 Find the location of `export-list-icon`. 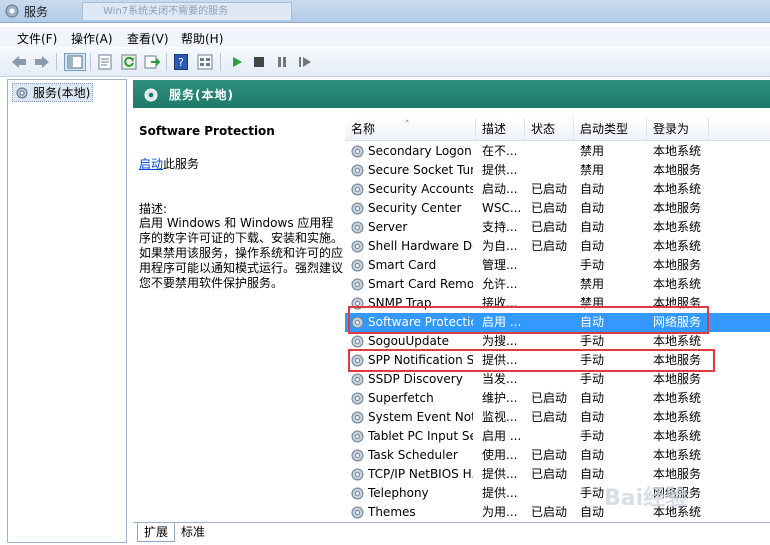

export-list-icon is located at coordinates (152, 62).